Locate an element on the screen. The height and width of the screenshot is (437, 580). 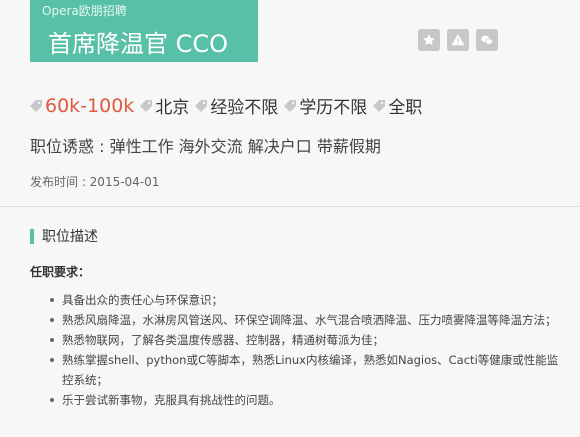
share-wechat-button is located at coordinates (487, 40).